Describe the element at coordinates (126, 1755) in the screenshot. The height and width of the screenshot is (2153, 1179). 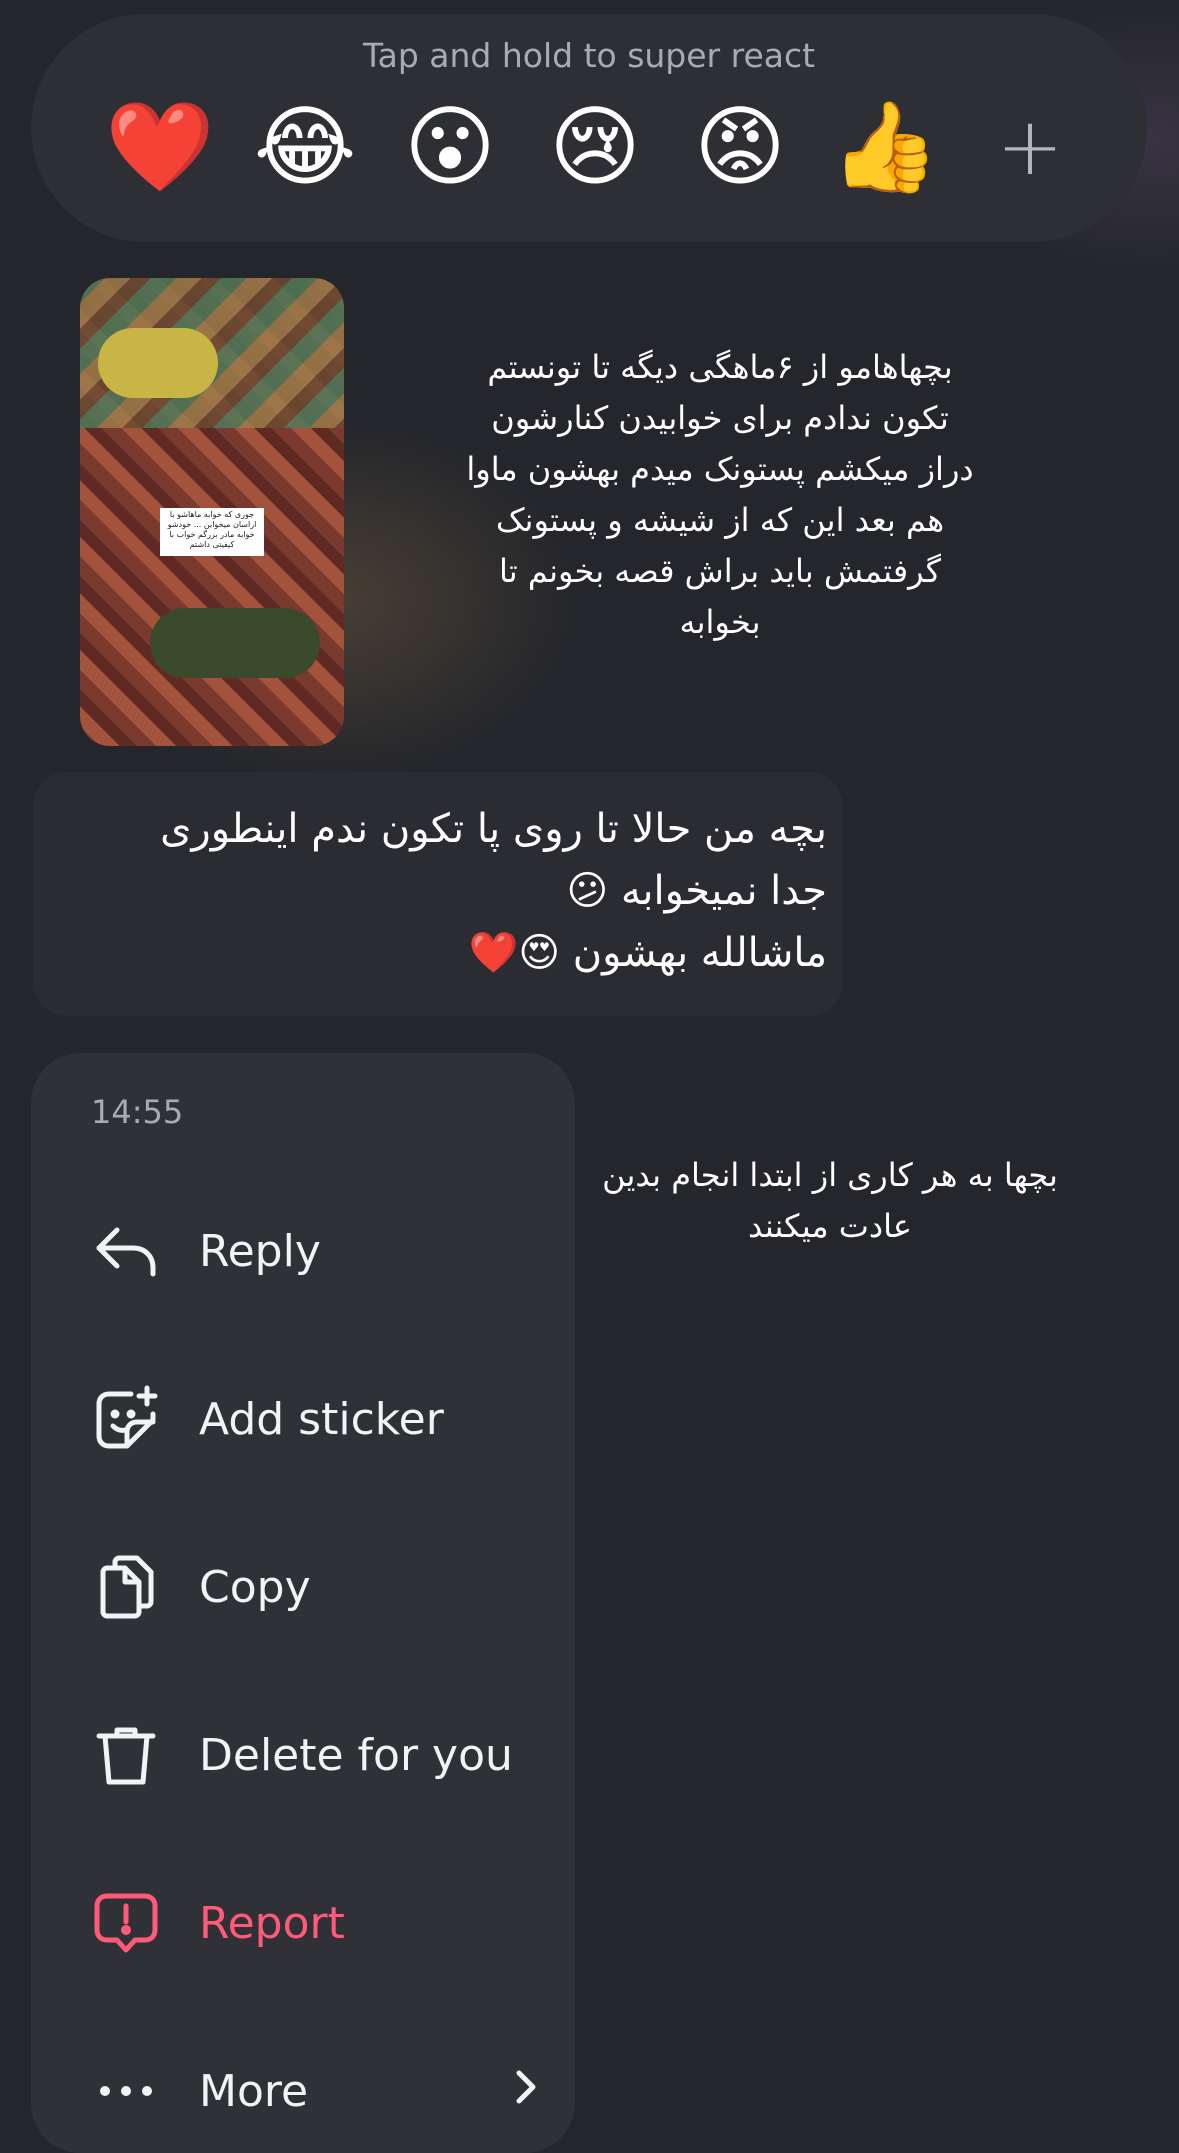
I see `trash-icon` at that location.